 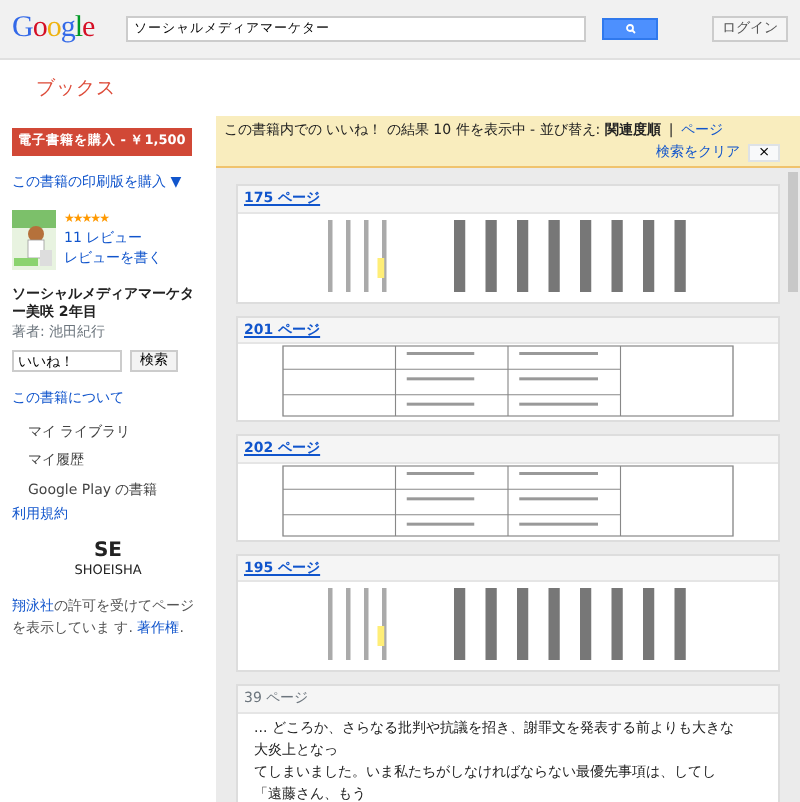 What do you see at coordinates (76, 90) in the screenshot?
I see `section-title: ブックス` at bounding box center [76, 90].